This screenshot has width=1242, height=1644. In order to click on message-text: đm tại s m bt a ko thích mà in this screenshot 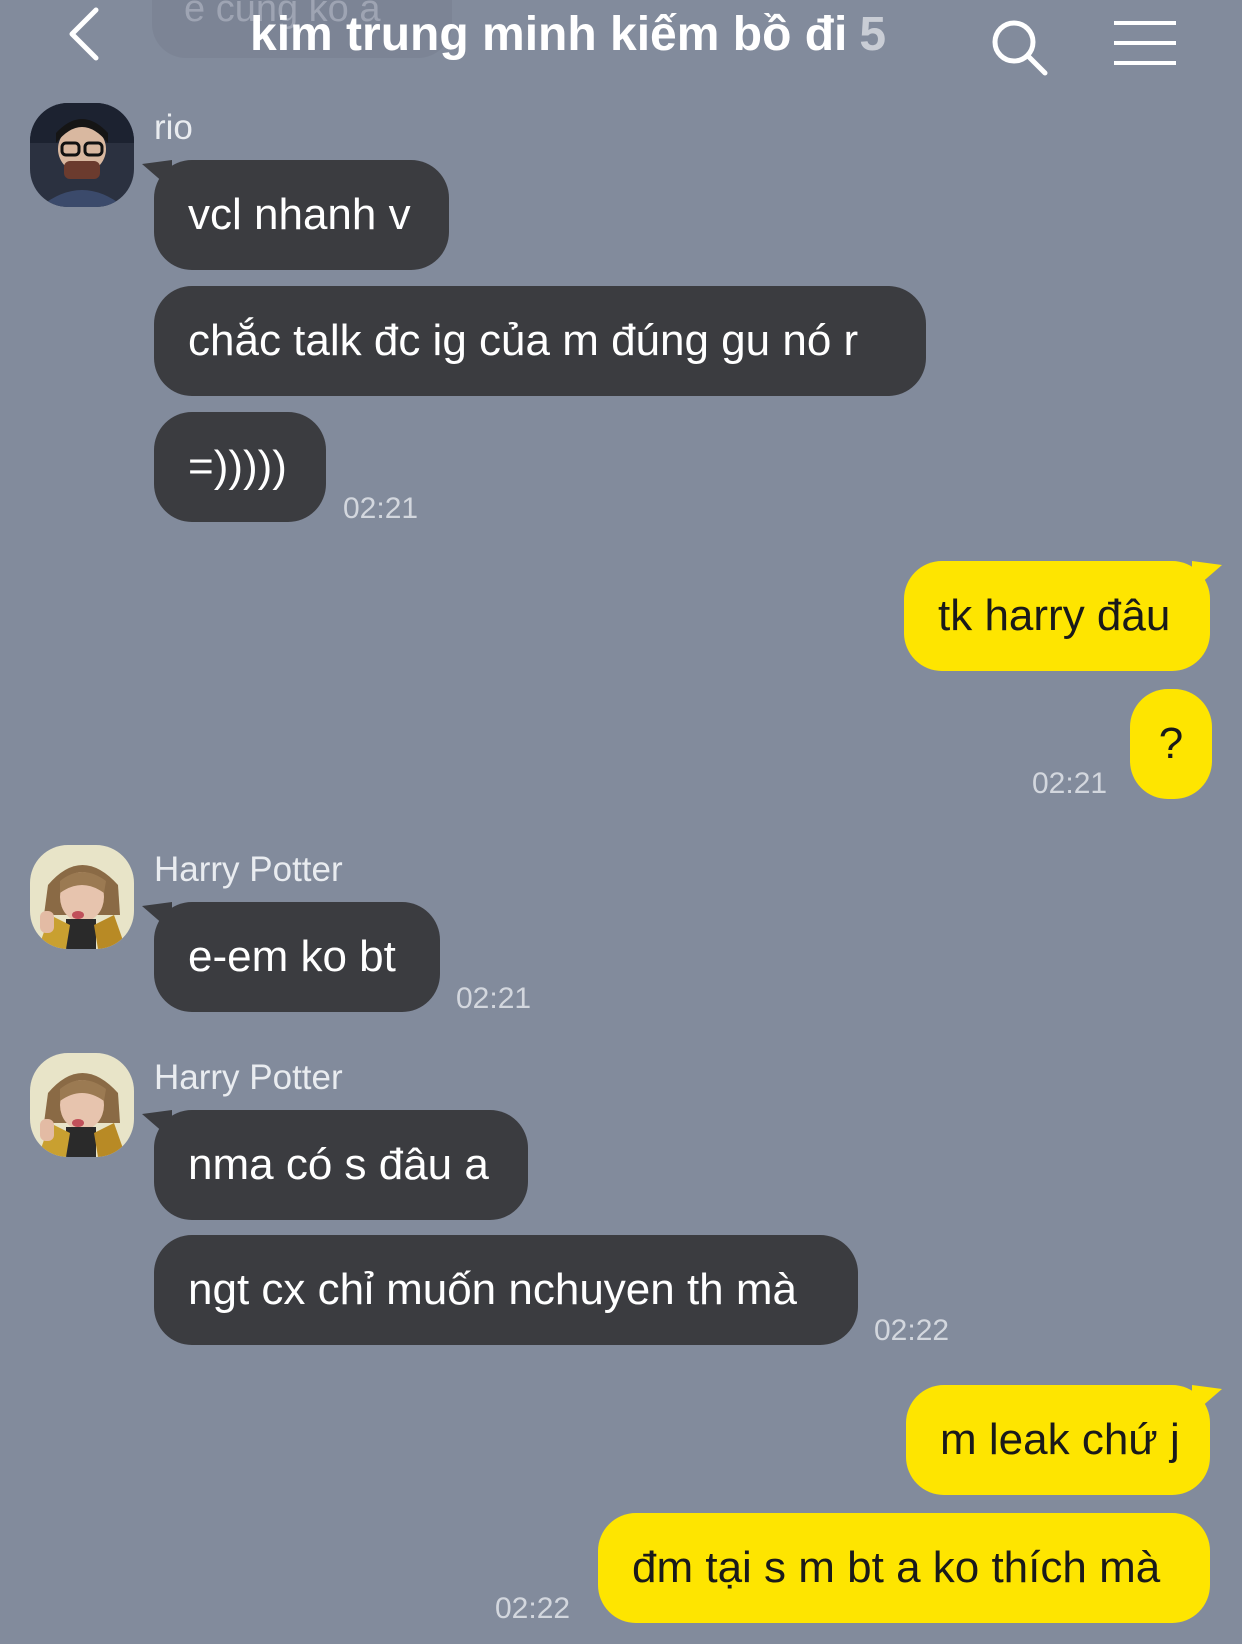, I will do `click(896, 1567)`.